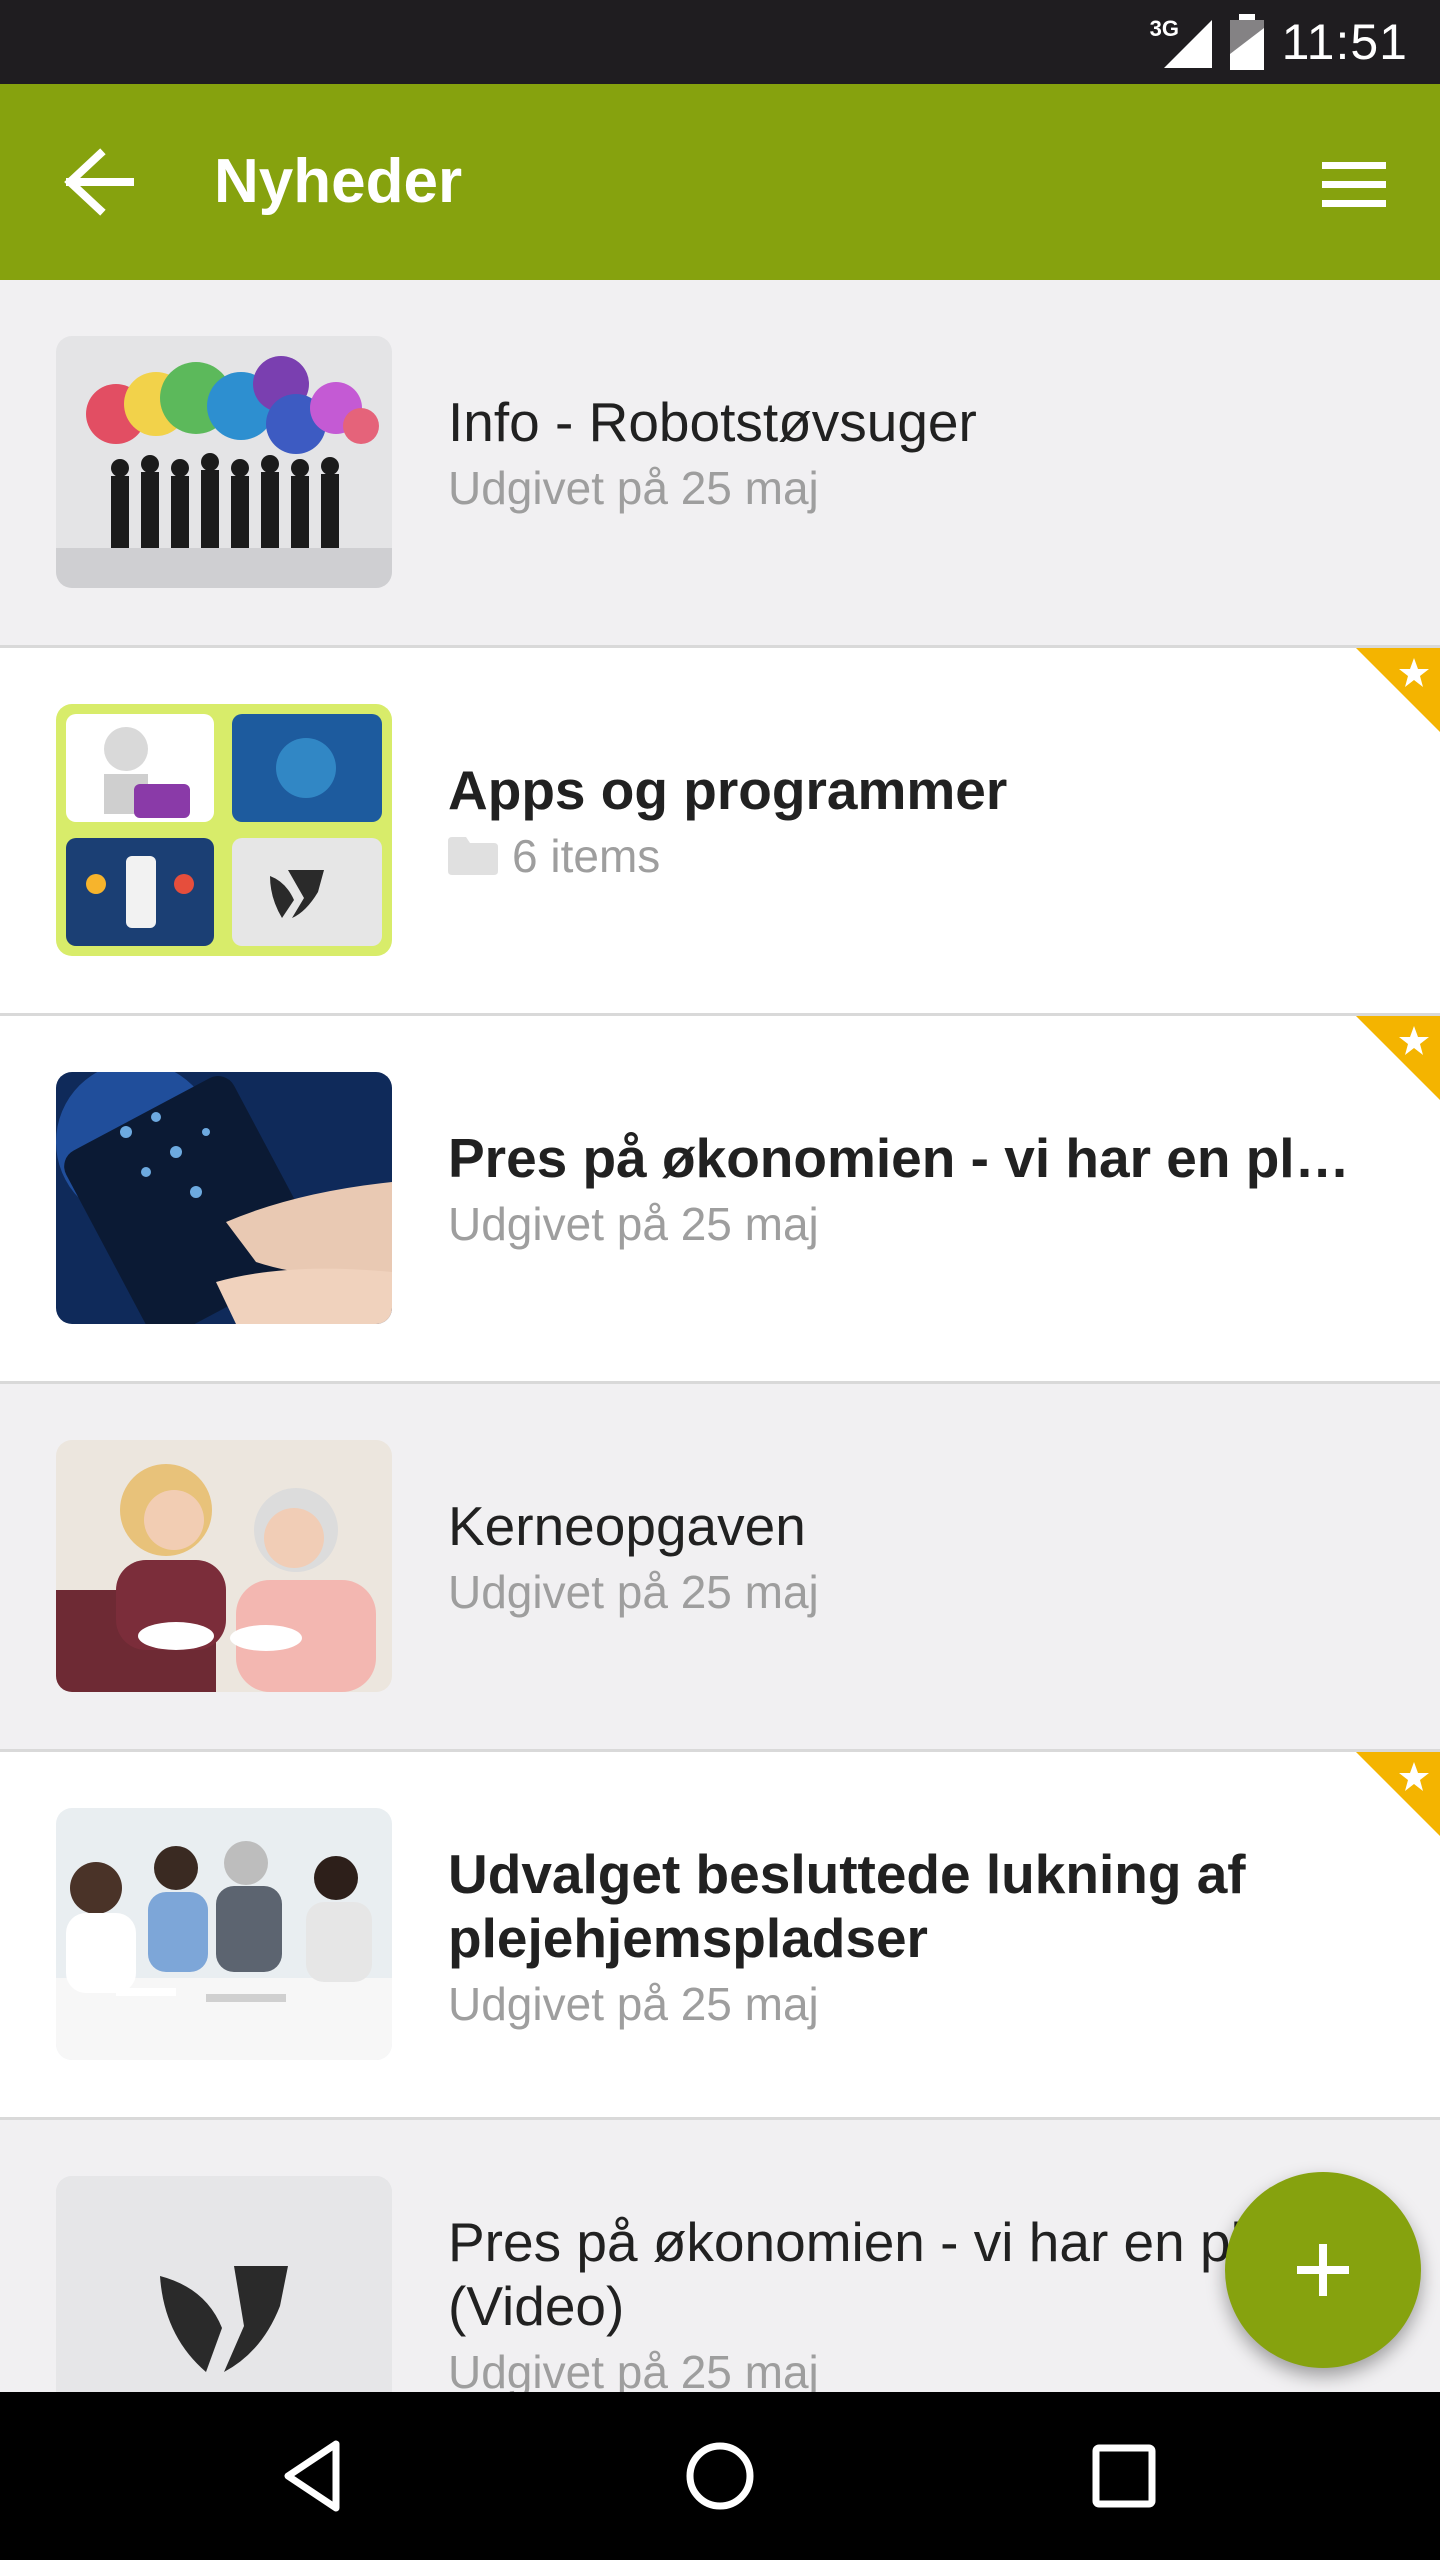 The width and height of the screenshot is (1440, 2560). What do you see at coordinates (473, 856) in the screenshot?
I see `folder-icon` at bounding box center [473, 856].